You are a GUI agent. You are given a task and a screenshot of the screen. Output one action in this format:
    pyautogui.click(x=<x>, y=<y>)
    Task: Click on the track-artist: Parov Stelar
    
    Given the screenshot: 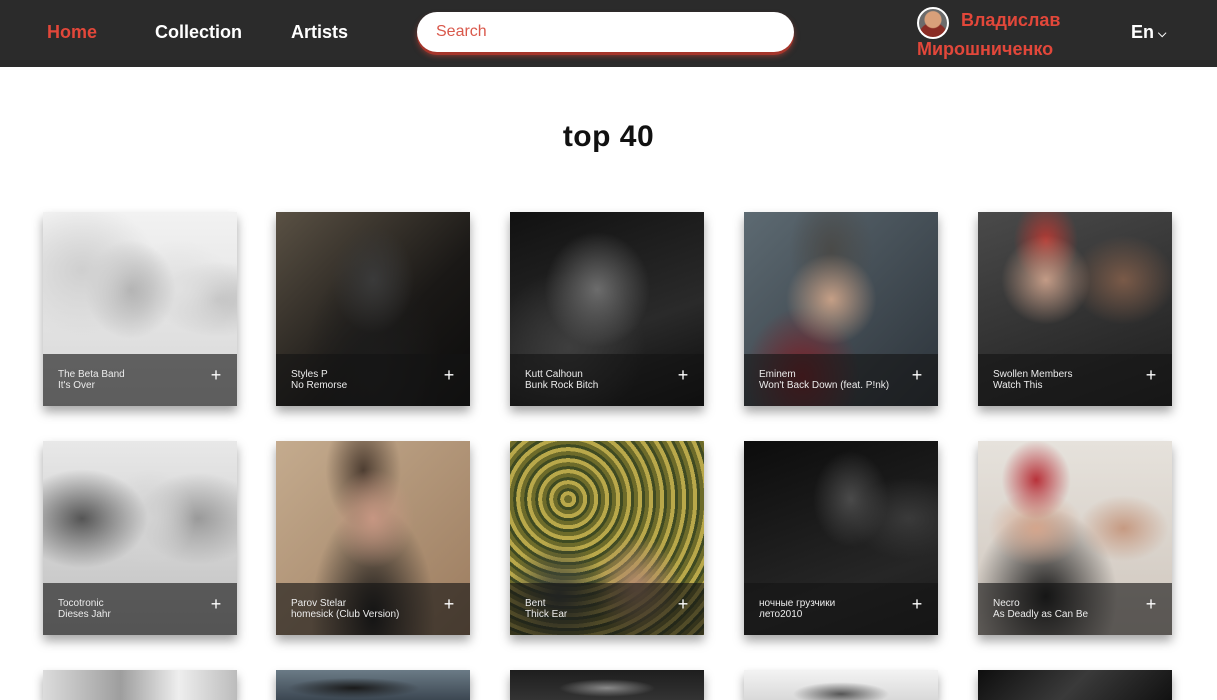 What is the action you would take?
    pyautogui.click(x=319, y=603)
    